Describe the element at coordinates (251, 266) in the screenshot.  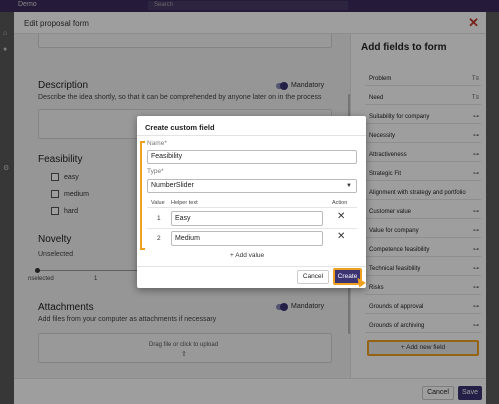
I see `modal-footer-divider` at that location.